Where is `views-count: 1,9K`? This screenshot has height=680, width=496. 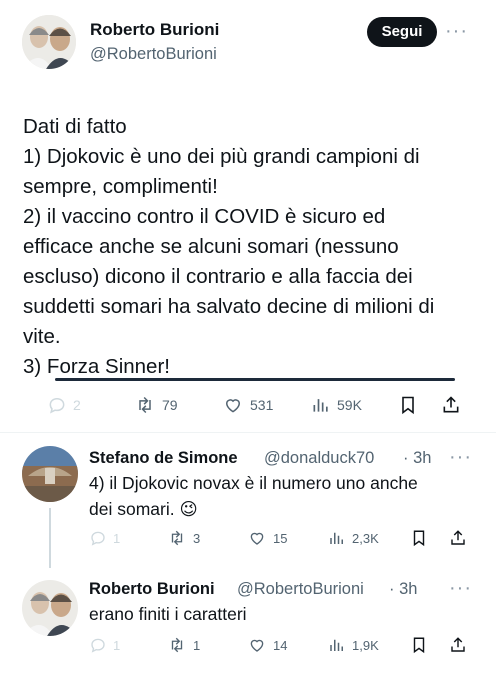
views-count: 1,9K is located at coordinates (365, 645).